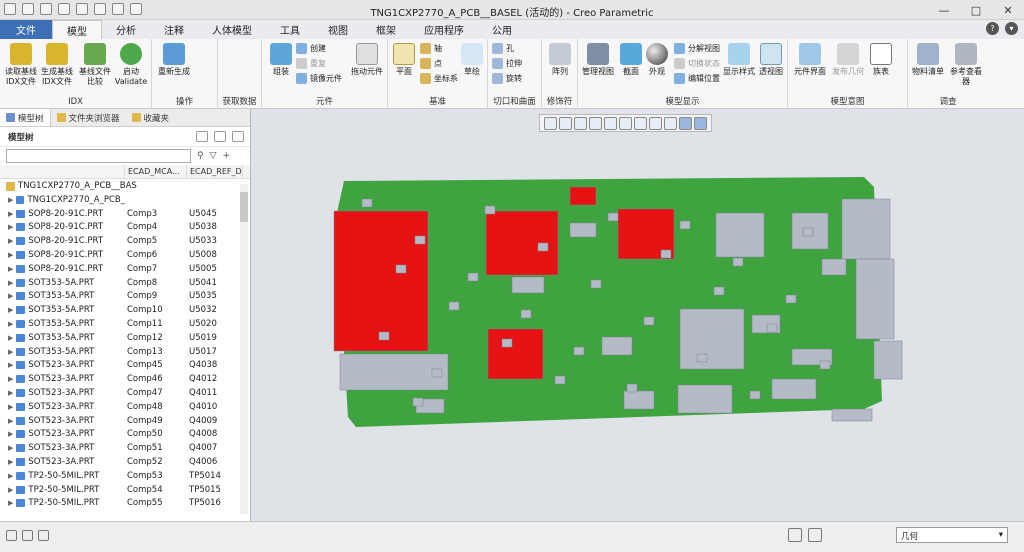 This screenshot has width=1024, height=552. What do you see at coordinates (595, 123) in the screenshot?
I see `repaint-icon` at bounding box center [595, 123].